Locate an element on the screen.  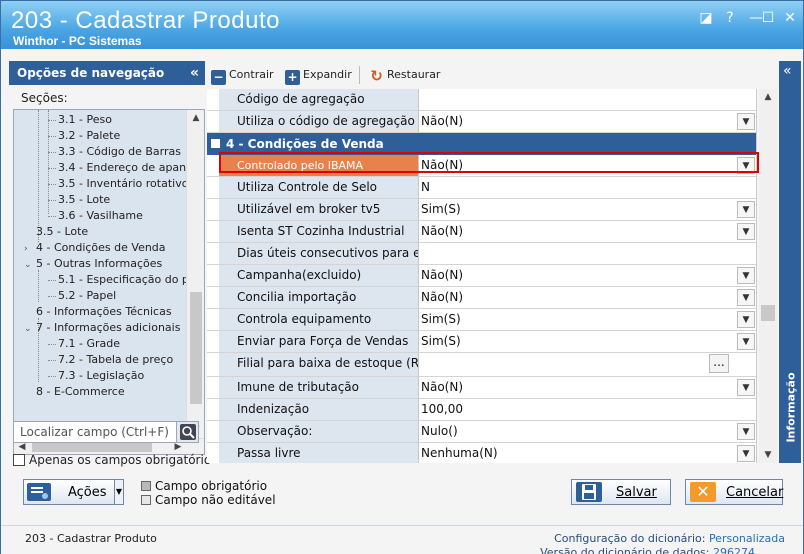
tree-item: › 4 - Condições de Venda is located at coordinates (95, 248).